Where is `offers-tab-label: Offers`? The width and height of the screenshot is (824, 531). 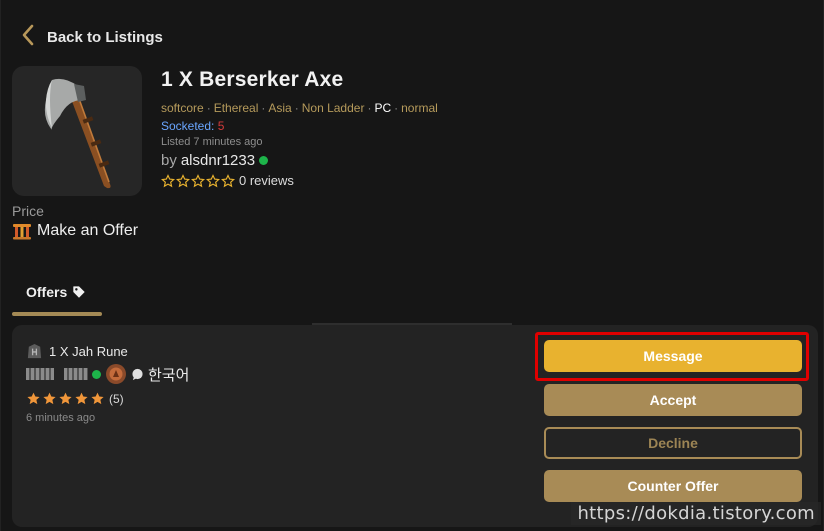 offers-tab-label: Offers is located at coordinates (47, 292).